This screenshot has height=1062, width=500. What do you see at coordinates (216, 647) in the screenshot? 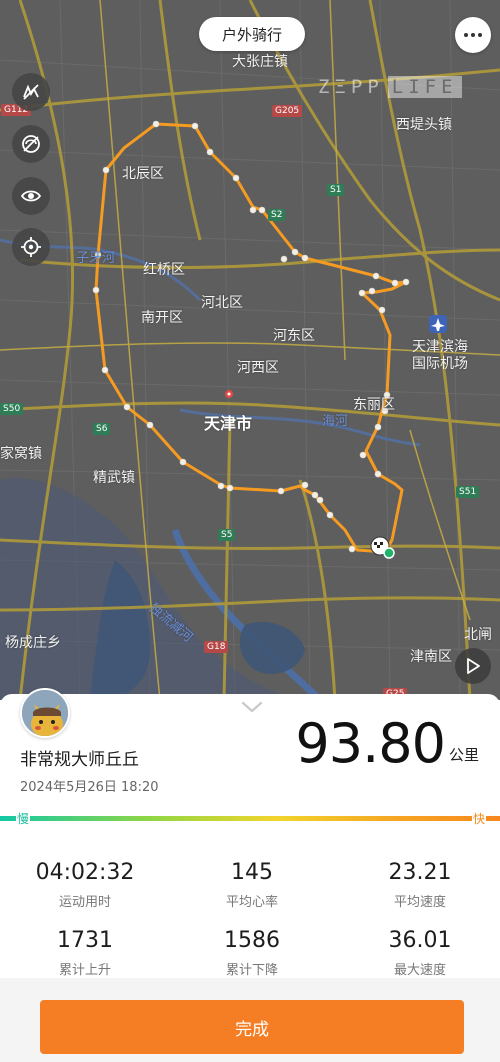
I see `road-badge: G18` at bounding box center [216, 647].